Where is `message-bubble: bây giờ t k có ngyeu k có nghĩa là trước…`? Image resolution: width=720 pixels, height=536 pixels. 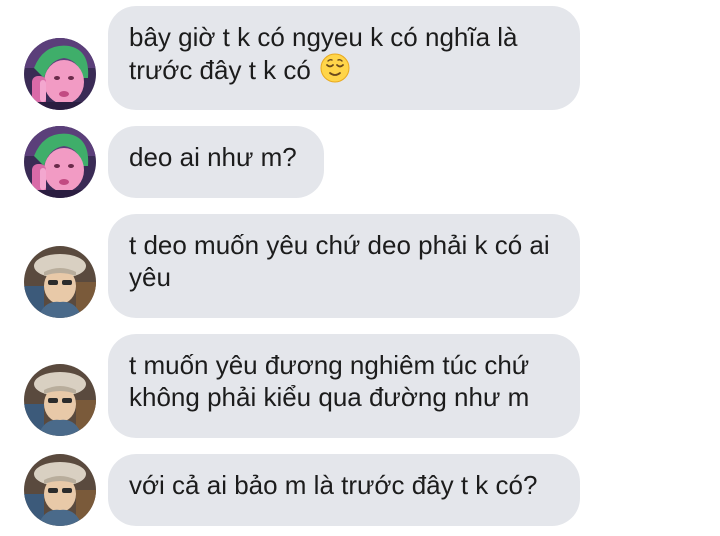 message-bubble: bây giờ t k có ngyeu k có nghĩa là trước… is located at coordinates (344, 58).